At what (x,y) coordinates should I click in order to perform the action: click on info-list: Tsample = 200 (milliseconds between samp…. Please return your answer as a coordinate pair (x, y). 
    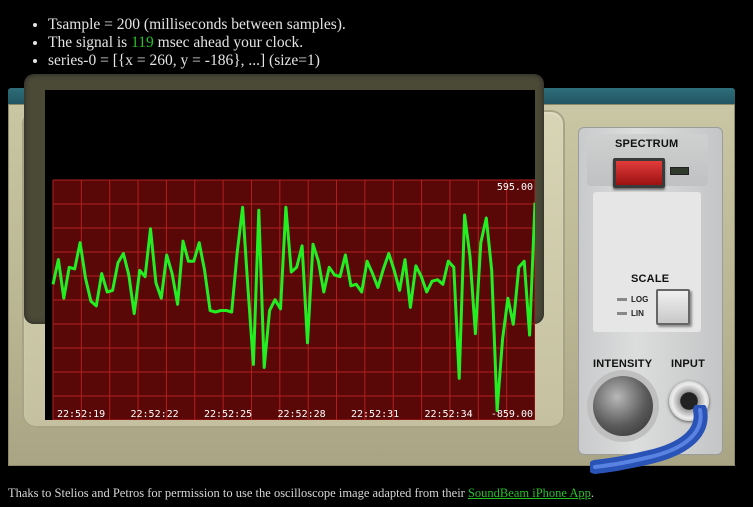
    Looking at the image, I should click on (177, 43).